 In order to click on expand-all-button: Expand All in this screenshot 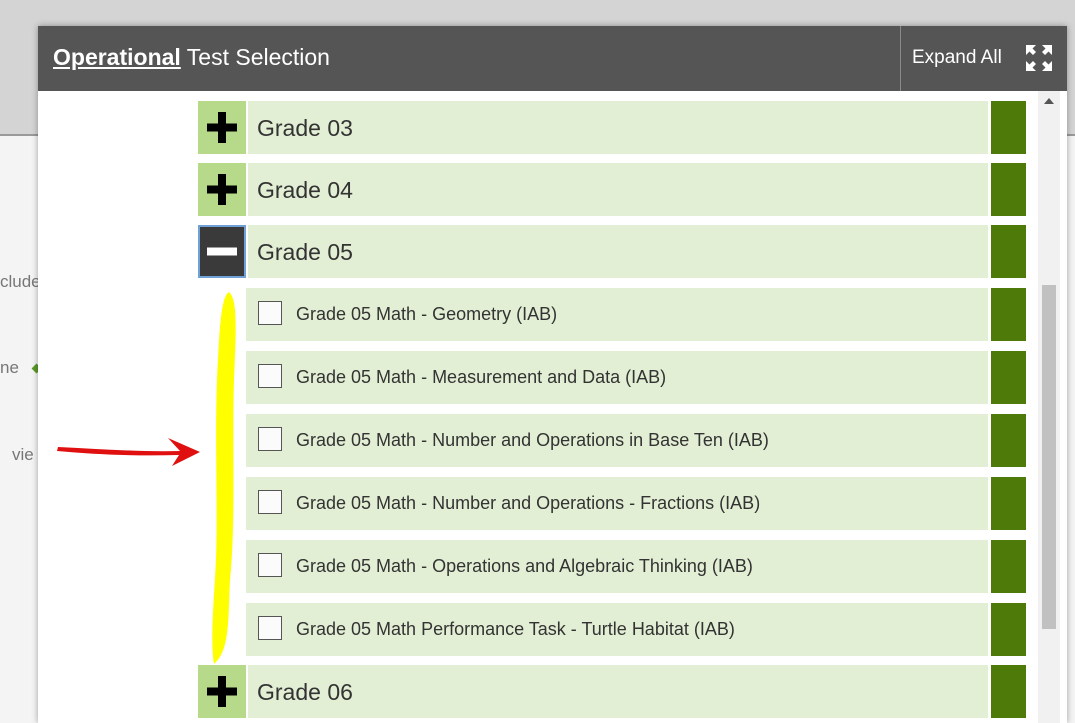, I will do `click(983, 58)`.